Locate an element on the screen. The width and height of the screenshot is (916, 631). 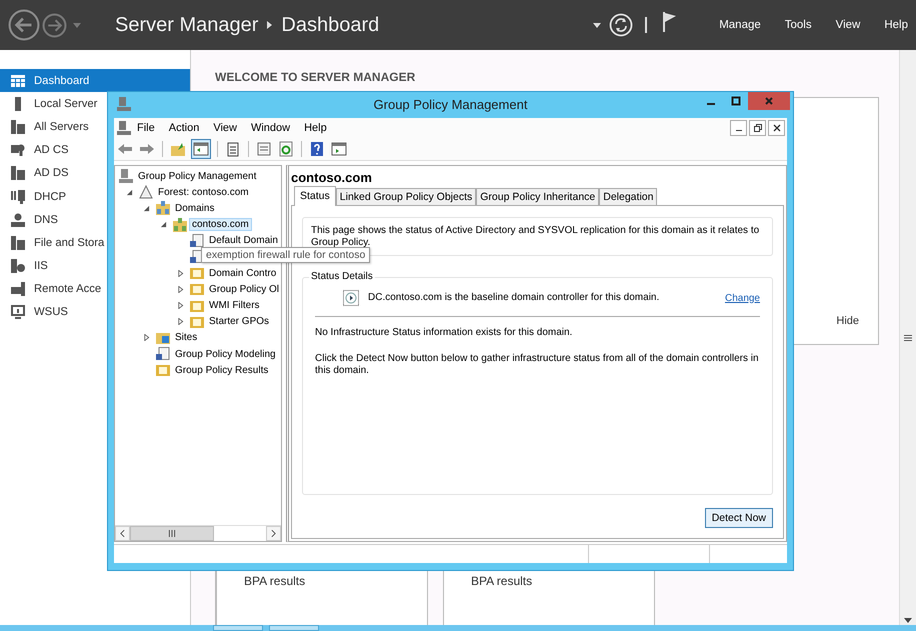
section-title: WELCOME TO SERVER MANAGER is located at coordinates (315, 77).